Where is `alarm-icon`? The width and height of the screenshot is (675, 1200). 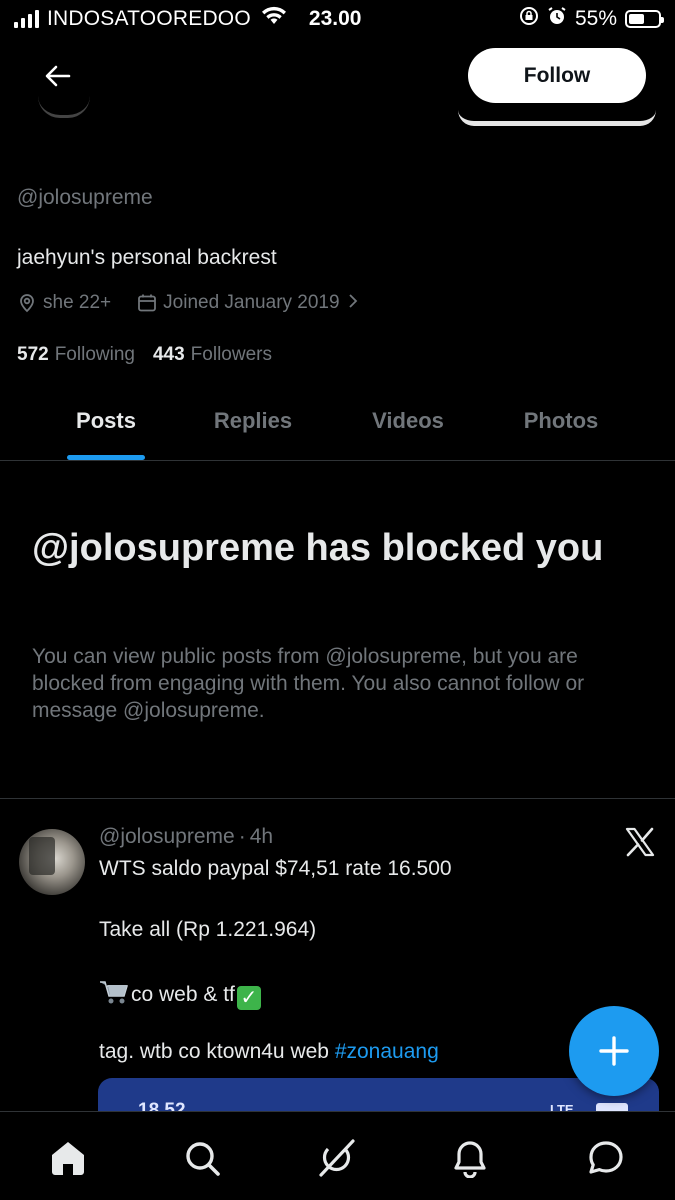 alarm-icon is located at coordinates (557, 19).